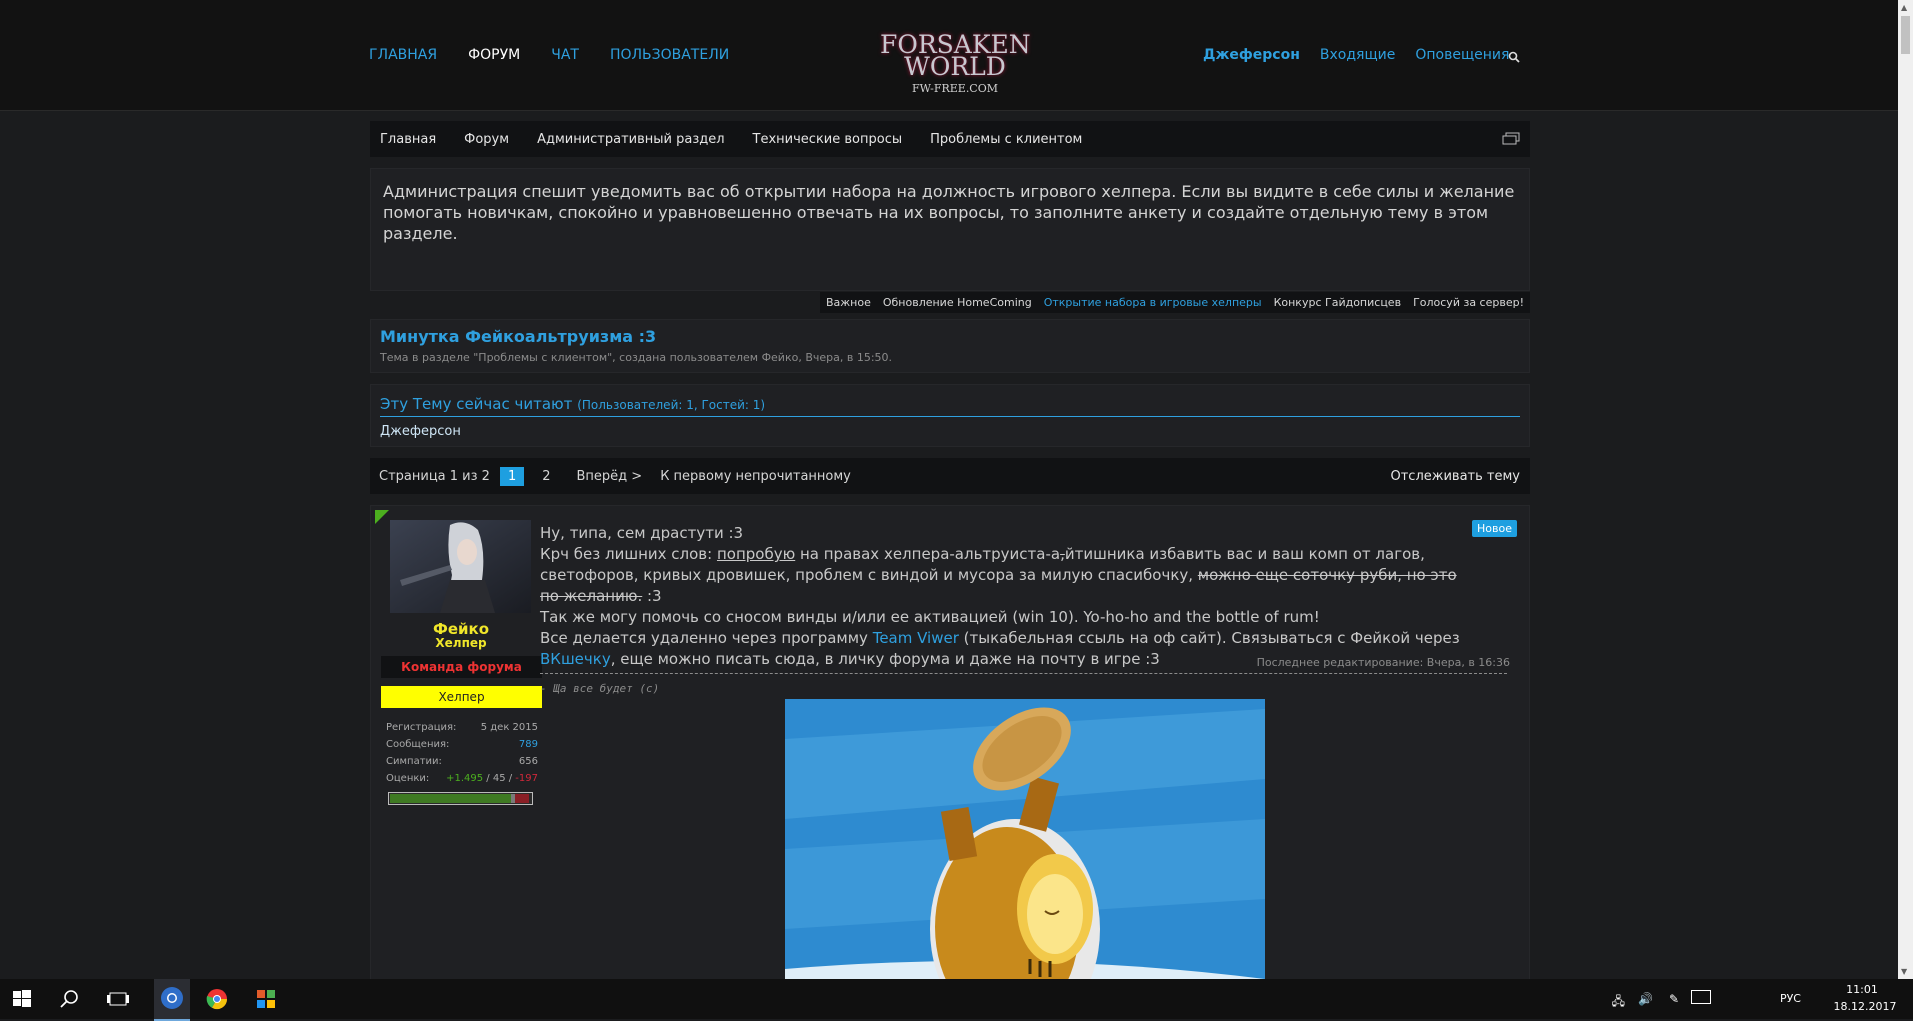 This screenshot has height=1021, width=1913. I want to click on nav-home: ГЛАВНАЯ, so click(403, 55).